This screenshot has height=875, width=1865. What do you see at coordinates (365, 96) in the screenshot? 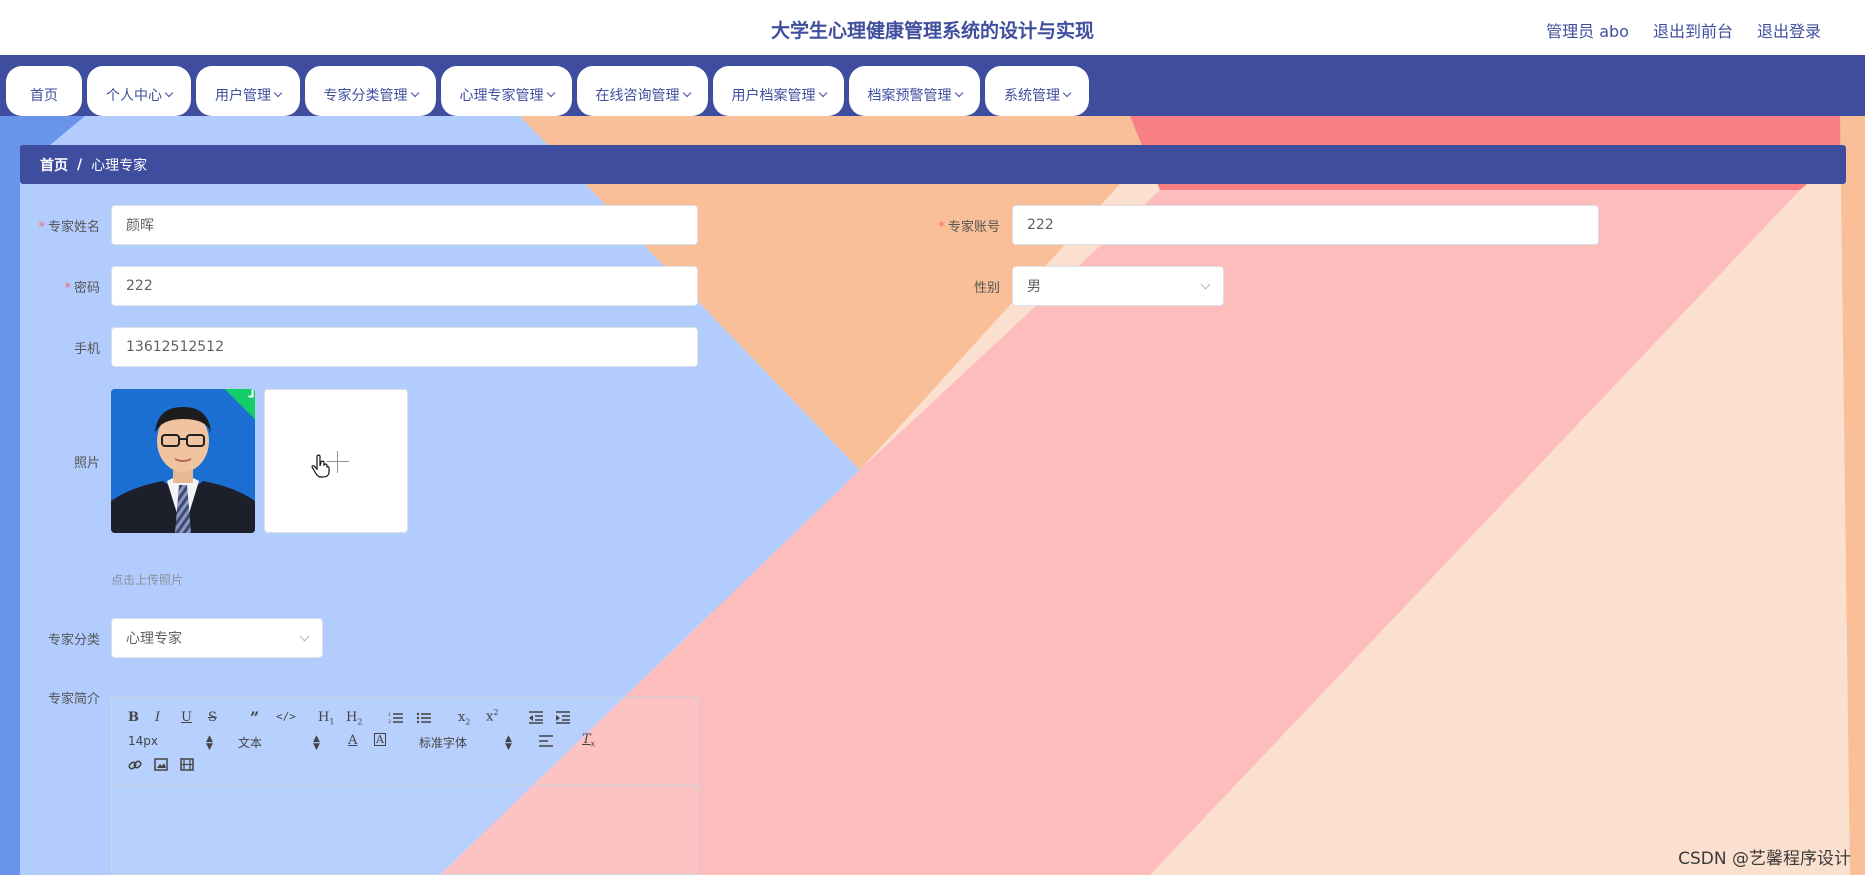
I see `nav-item-label: 专家分类管理` at bounding box center [365, 96].